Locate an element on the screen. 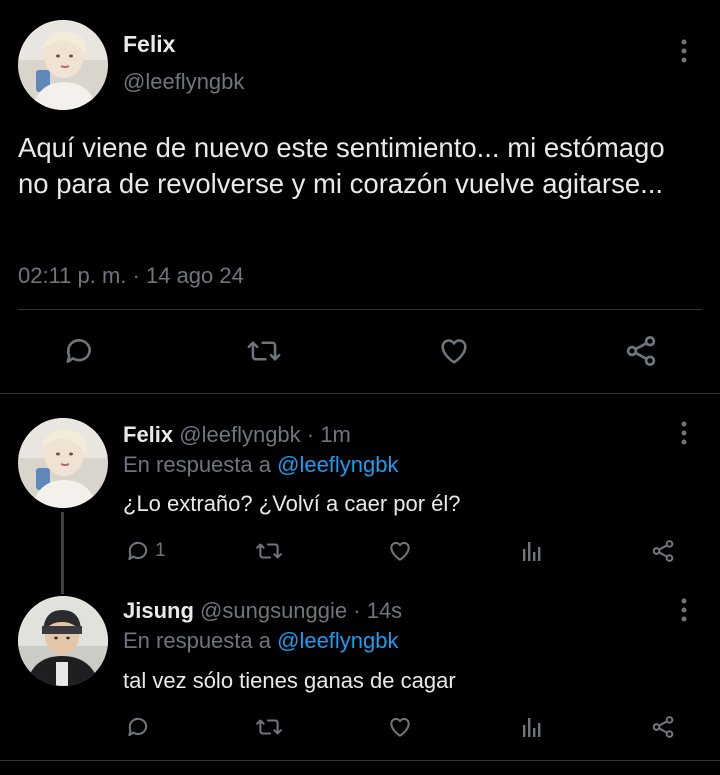 The image size is (720, 775). author-name: Jisung is located at coordinates (158, 610).